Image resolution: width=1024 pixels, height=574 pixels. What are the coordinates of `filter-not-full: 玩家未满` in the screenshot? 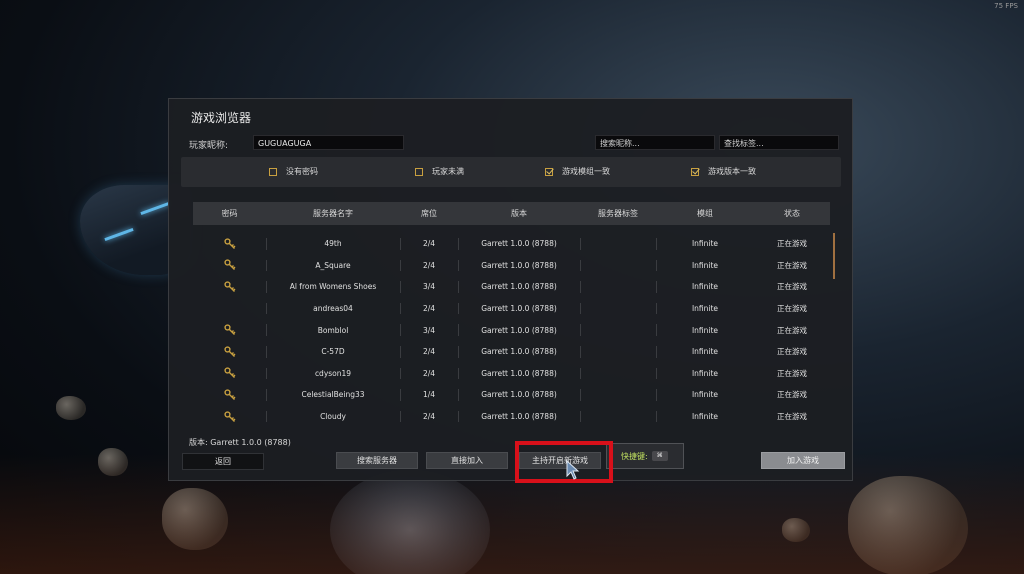 It's located at (439, 171).